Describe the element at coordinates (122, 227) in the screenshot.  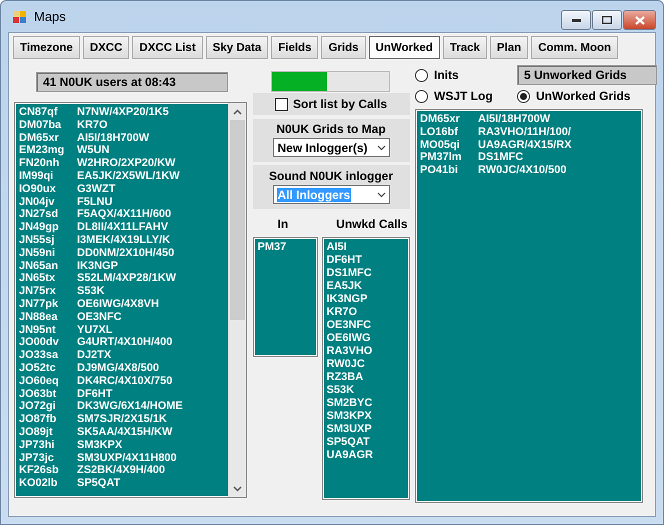
I see `callsign-entry: DL8II/4X11LFAHV` at that location.